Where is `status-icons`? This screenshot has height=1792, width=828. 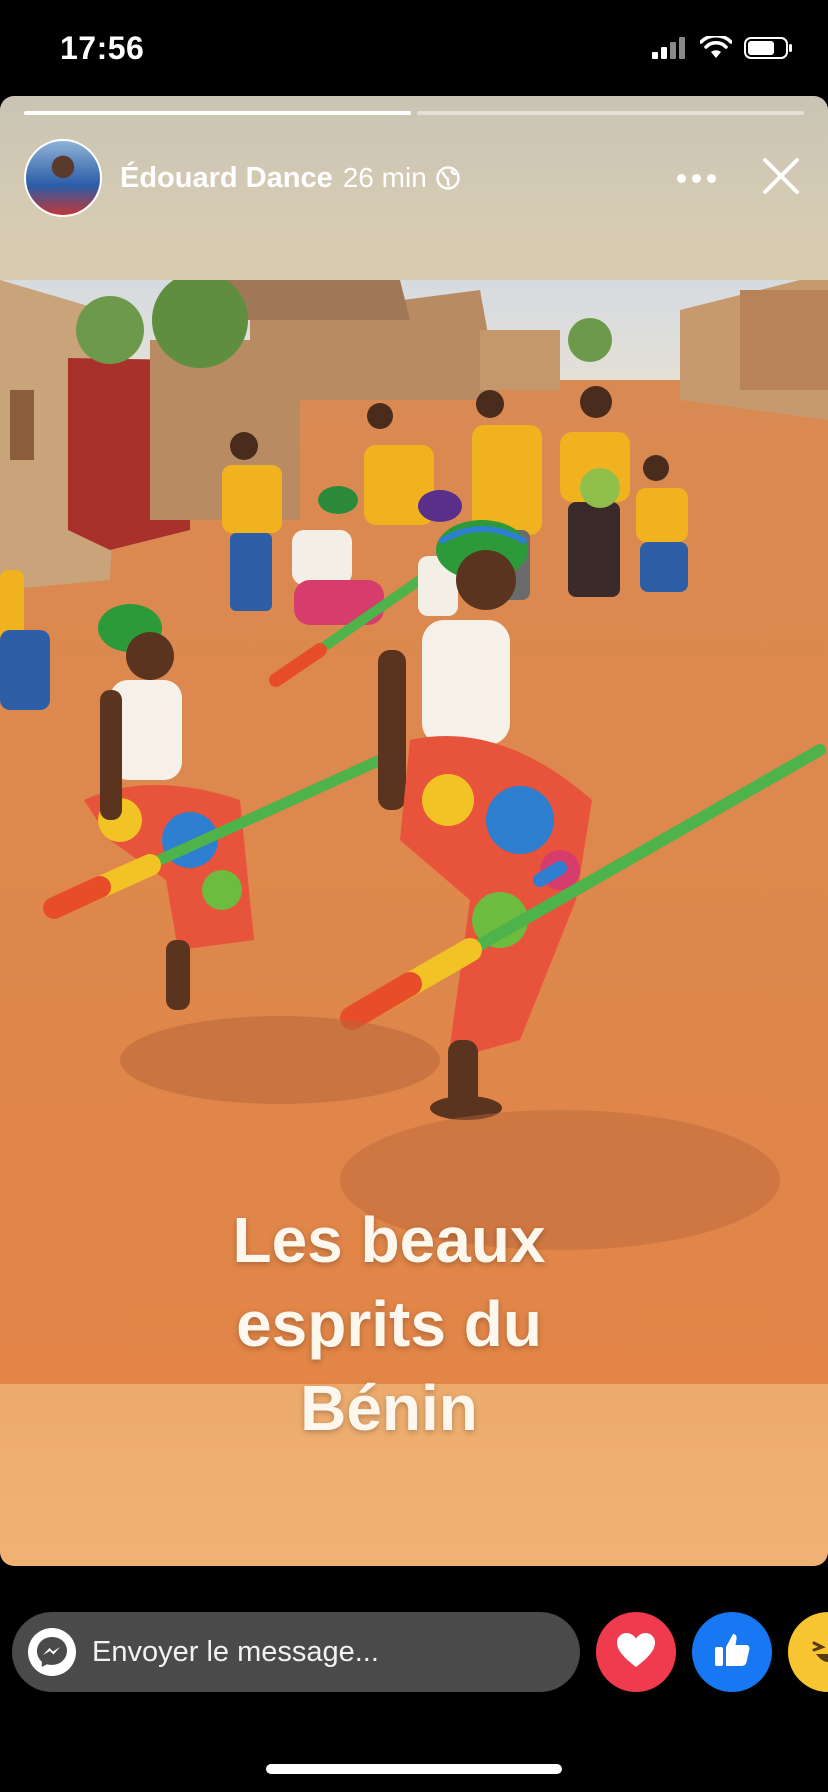
status-icons is located at coordinates (723, 49).